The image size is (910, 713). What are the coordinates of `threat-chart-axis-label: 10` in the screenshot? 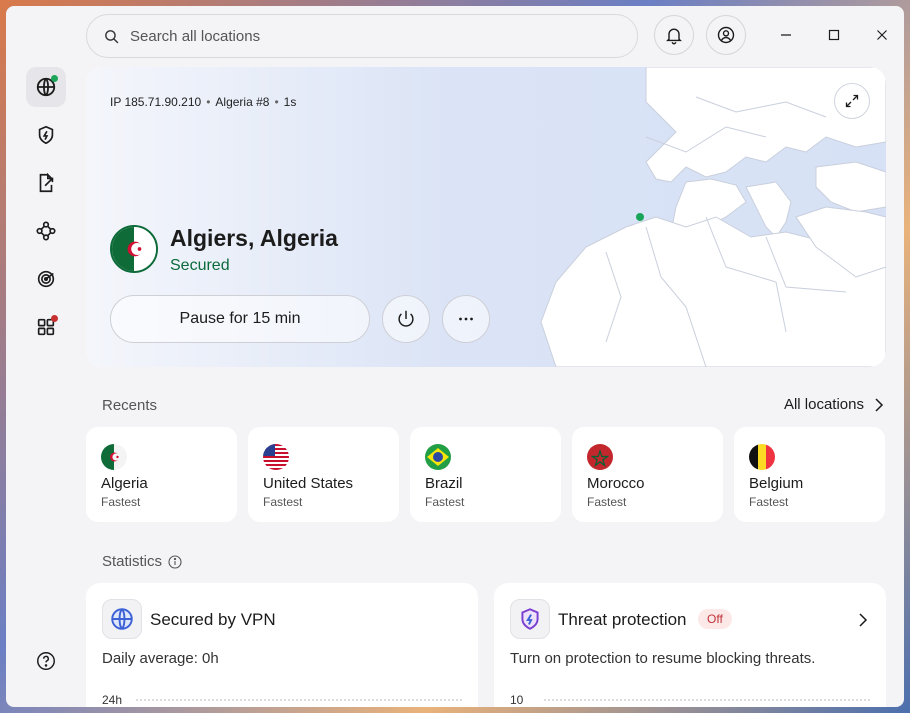 It's located at (517, 700).